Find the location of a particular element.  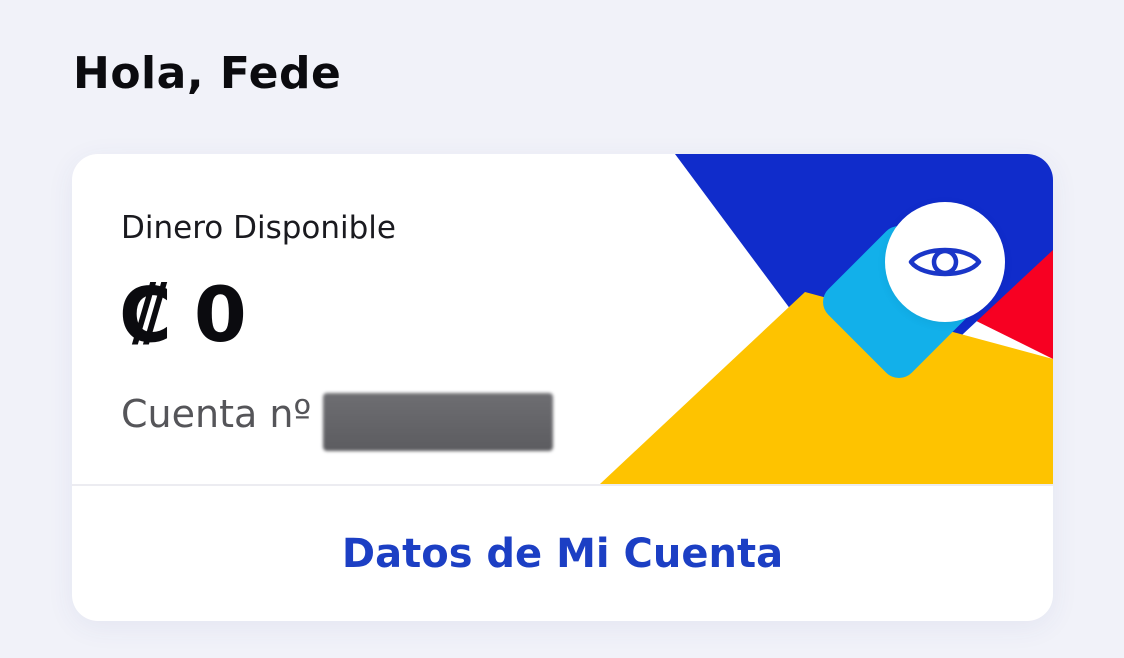

currency-symbol: ₡ is located at coordinates (145, 314).